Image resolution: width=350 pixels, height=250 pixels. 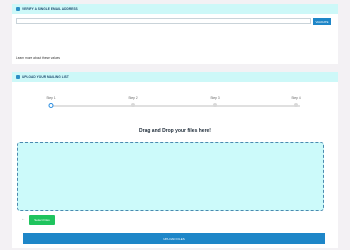 What do you see at coordinates (133, 98) in the screenshot?
I see `step-2-label: Step 2` at bounding box center [133, 98].